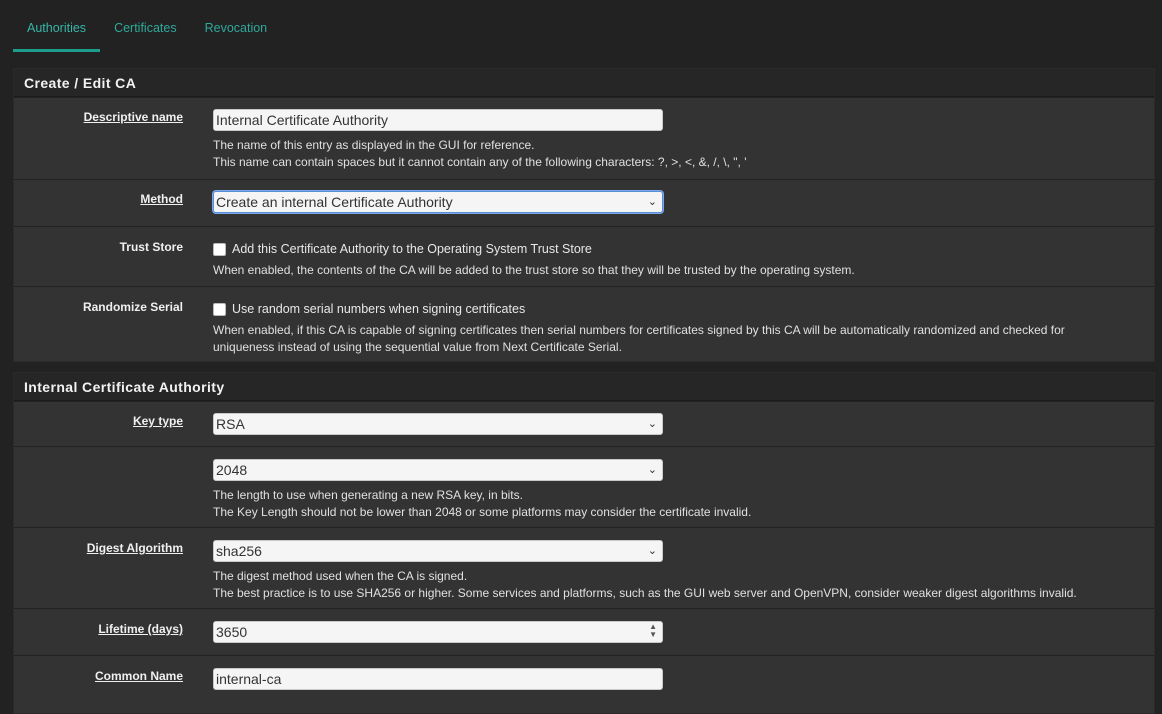 The image size is (1162, 714). Describe the element at coordinates (653, 631) in the screenshot. I see `spinner-arrows-icon: ▲ ▼` at that location.